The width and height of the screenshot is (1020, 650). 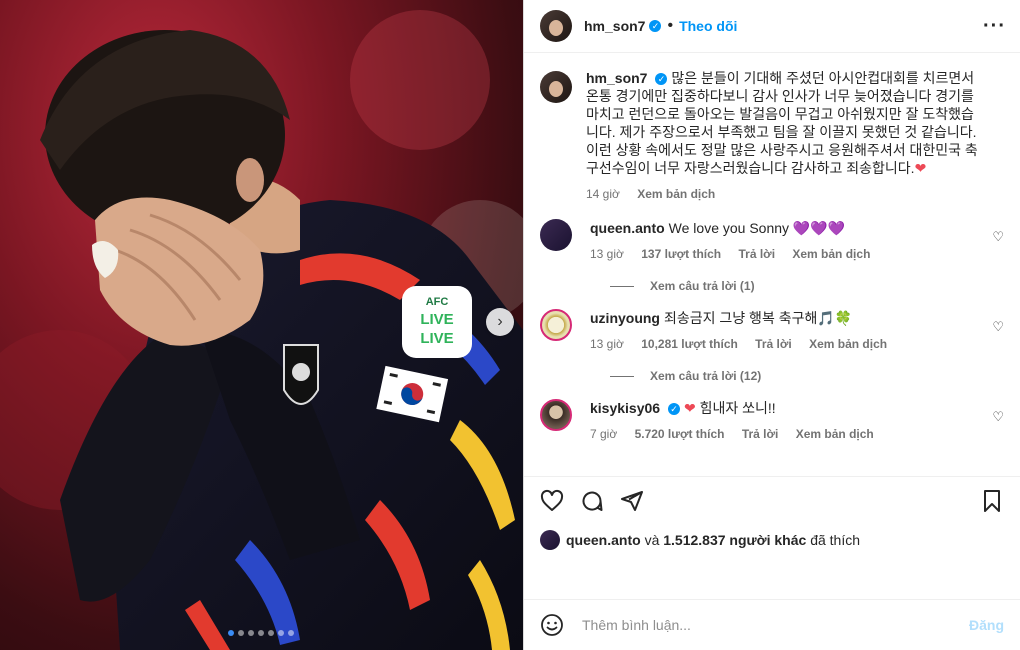 I want to click on view-replies-link: Xem câu trả lời (1), so click(x=807, y=286).